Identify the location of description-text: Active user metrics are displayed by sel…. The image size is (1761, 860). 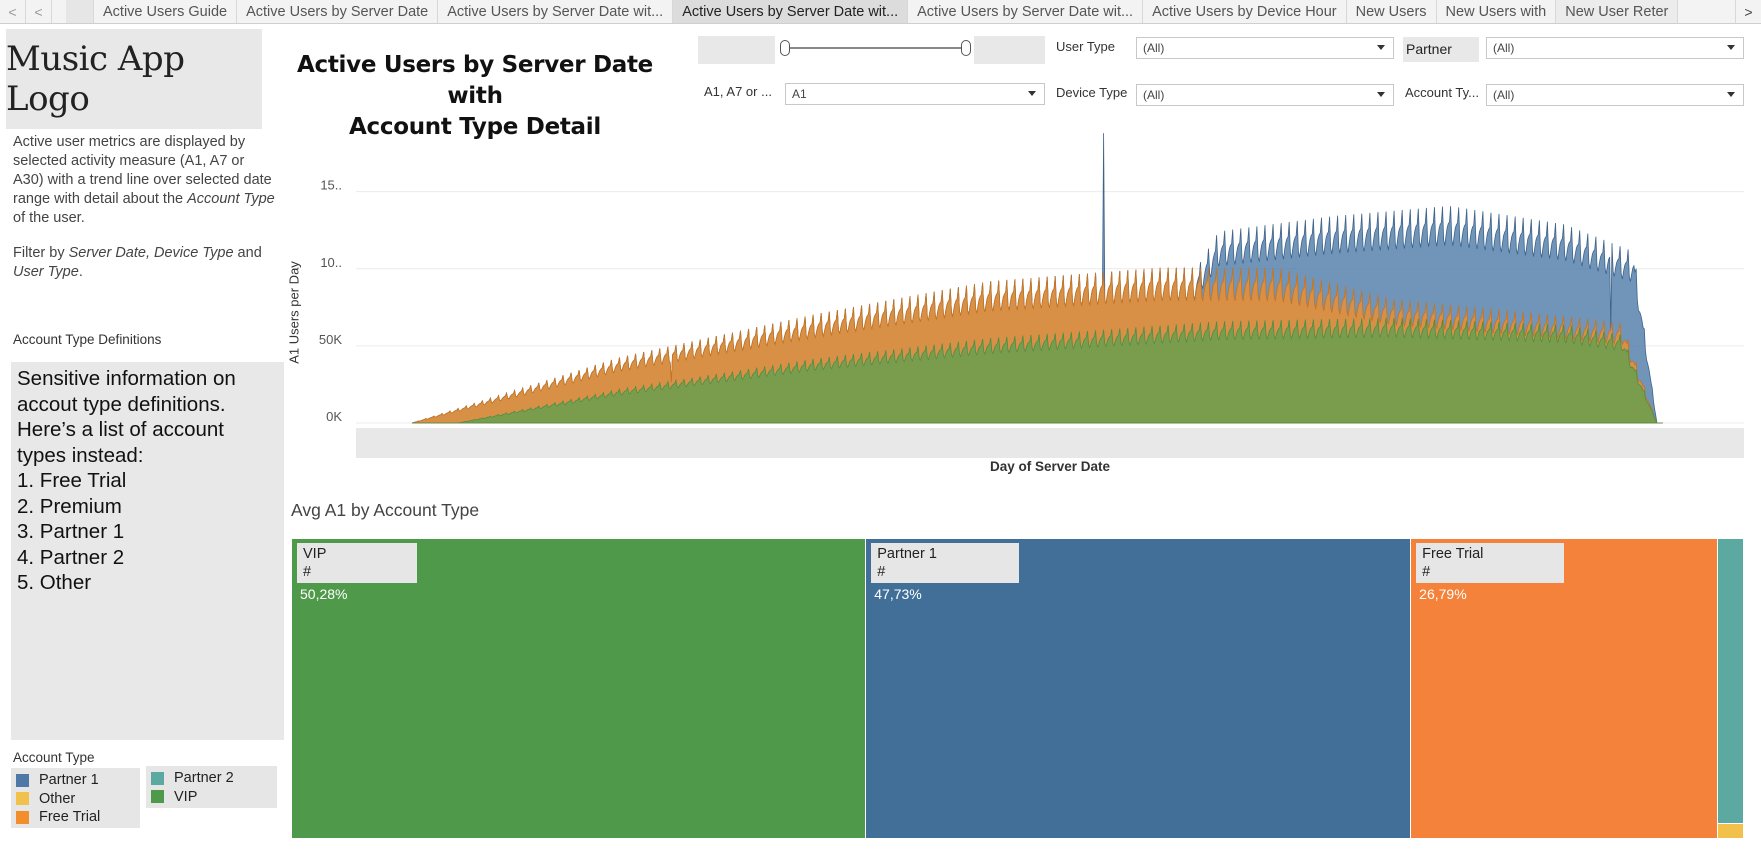
(144, 180).